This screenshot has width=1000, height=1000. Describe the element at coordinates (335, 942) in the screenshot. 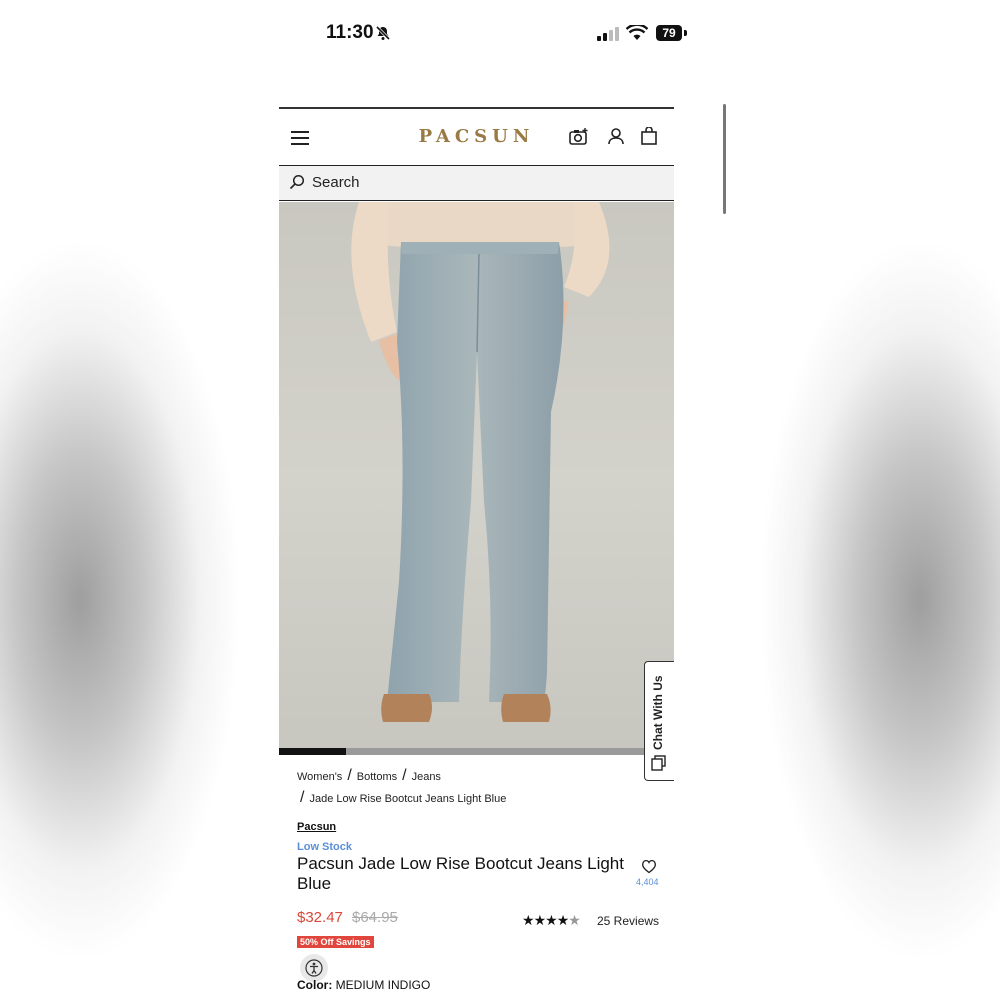

I see `savings-badge: 50% Off Savings` at that location.